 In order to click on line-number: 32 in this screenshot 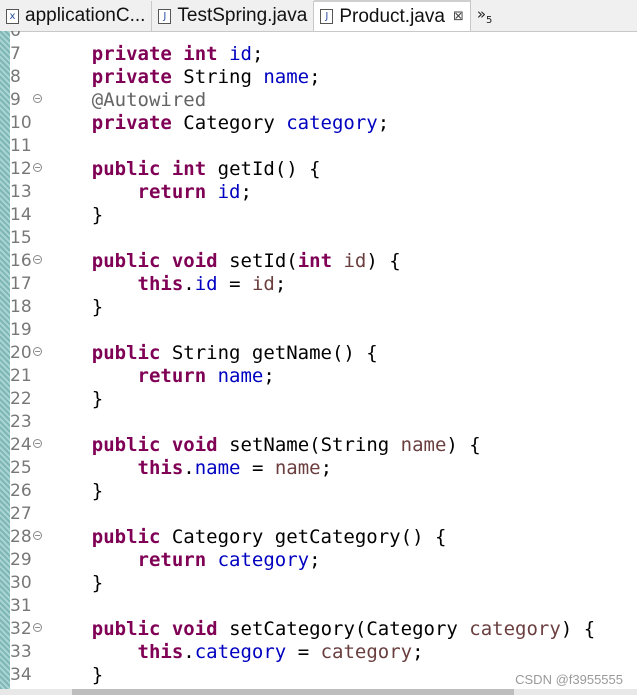, I will do `click(21, 629)`.